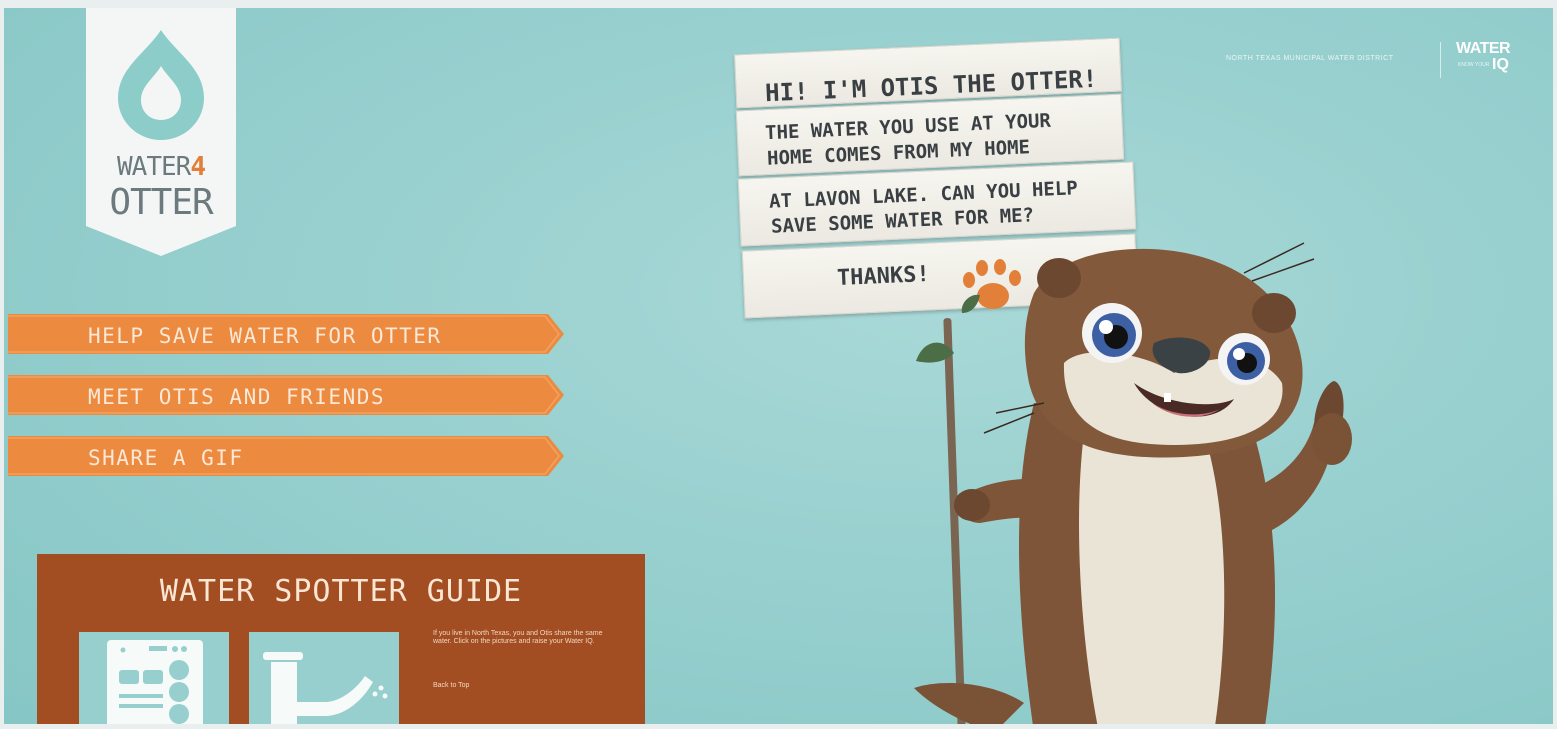 This screenshot has width=1557, height=729. What do you see at coordinates (166, 458) in the screenshot?
I see `nav-label: SHARE A GIF` at bounding box center [166, 458].